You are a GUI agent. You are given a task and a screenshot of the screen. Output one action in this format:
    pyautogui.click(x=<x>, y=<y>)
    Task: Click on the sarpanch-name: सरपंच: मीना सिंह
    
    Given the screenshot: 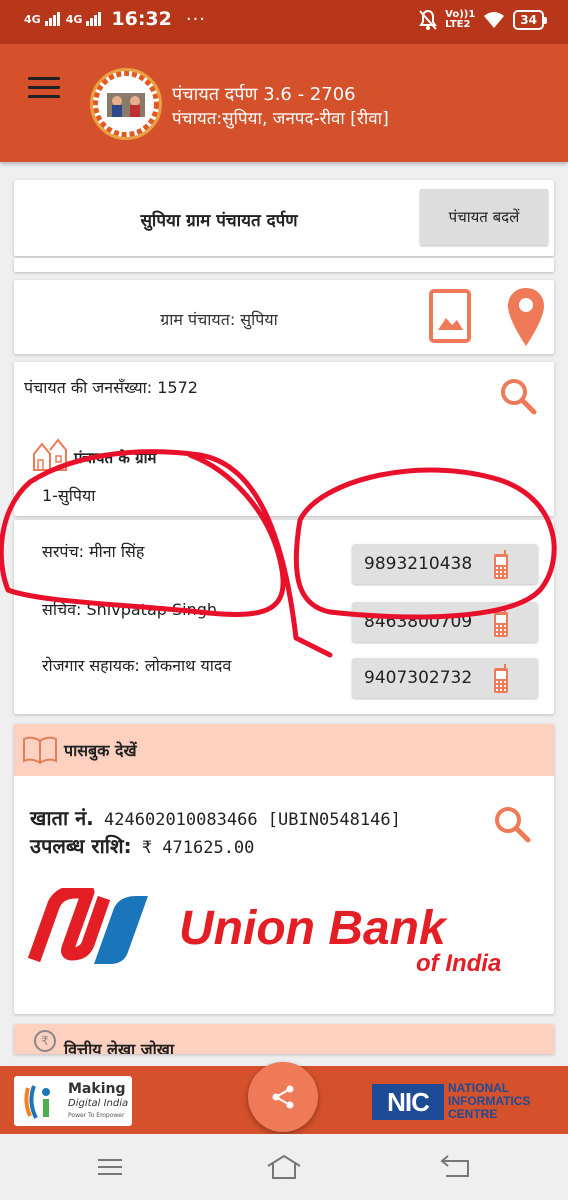 What is the action you would take?
    pyautogui.click(x=93, y=551)
    